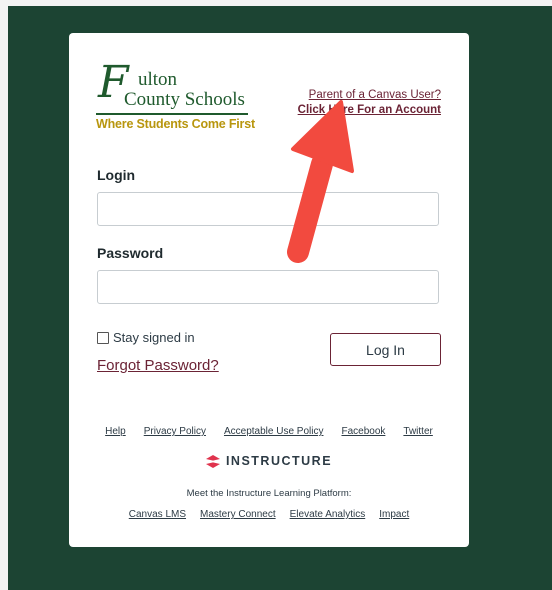  I want to click on footer-link-acceptable-use: Acceptable Use Policy, so click(274, 431).